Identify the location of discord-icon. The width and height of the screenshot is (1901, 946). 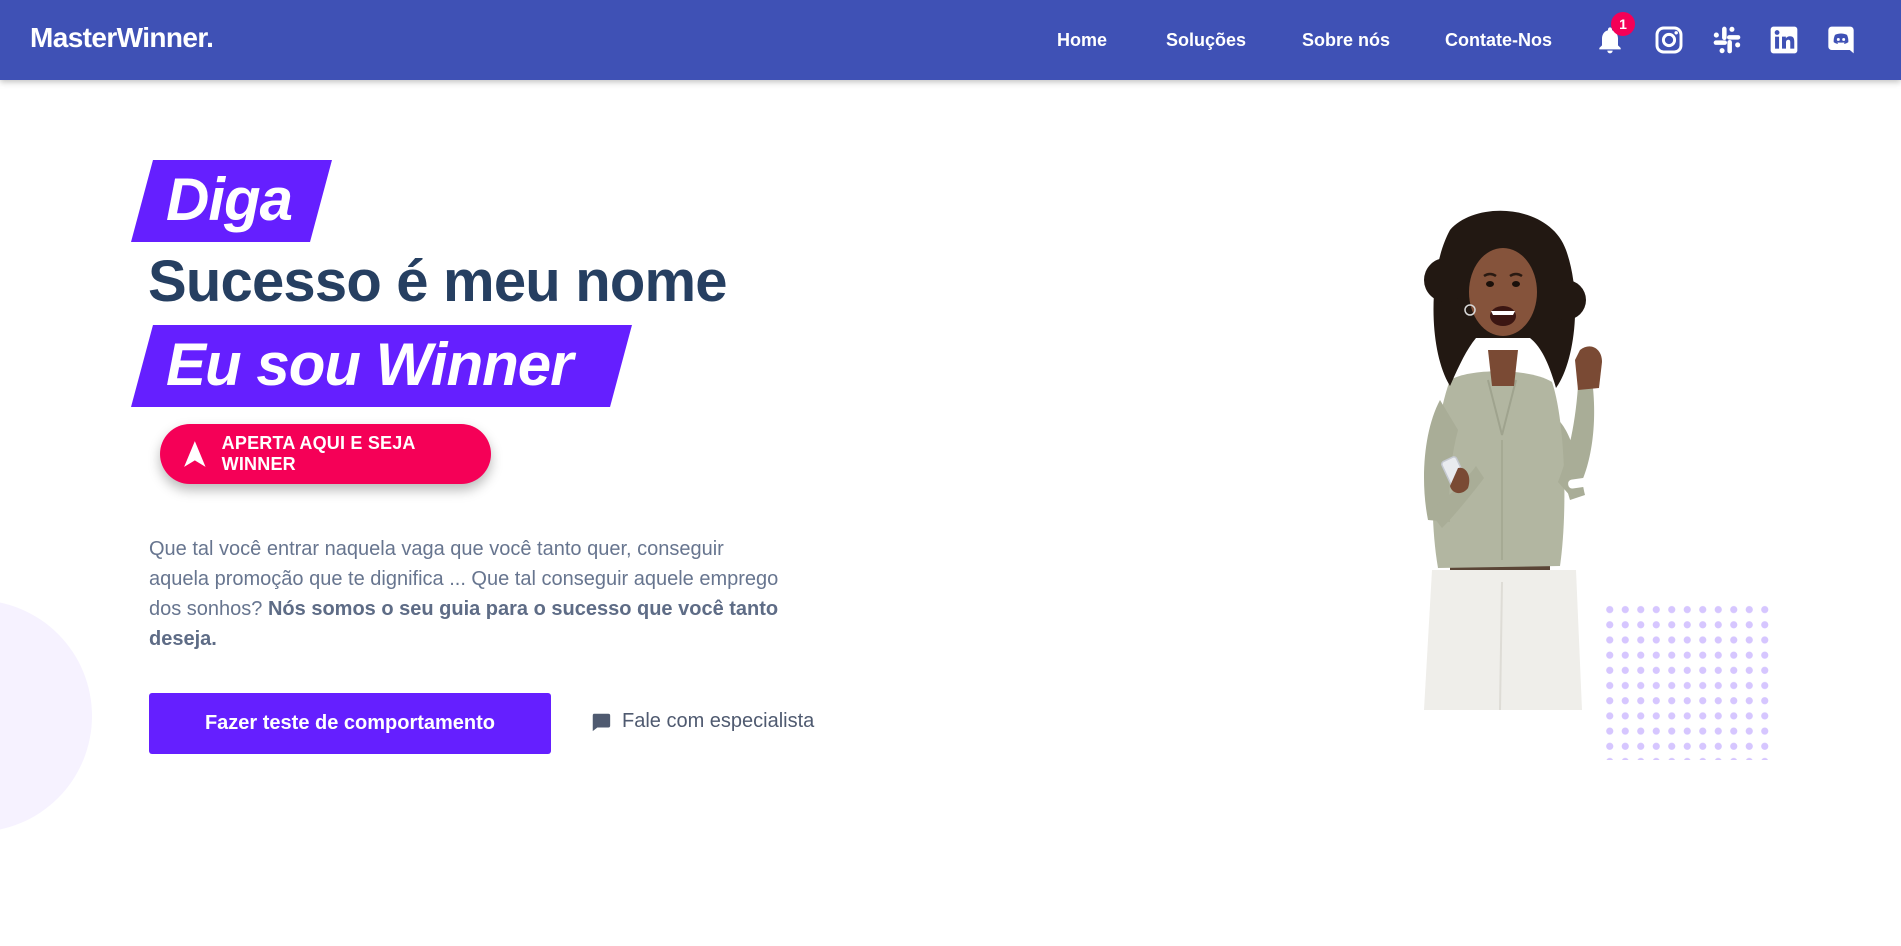
(1841, 40).